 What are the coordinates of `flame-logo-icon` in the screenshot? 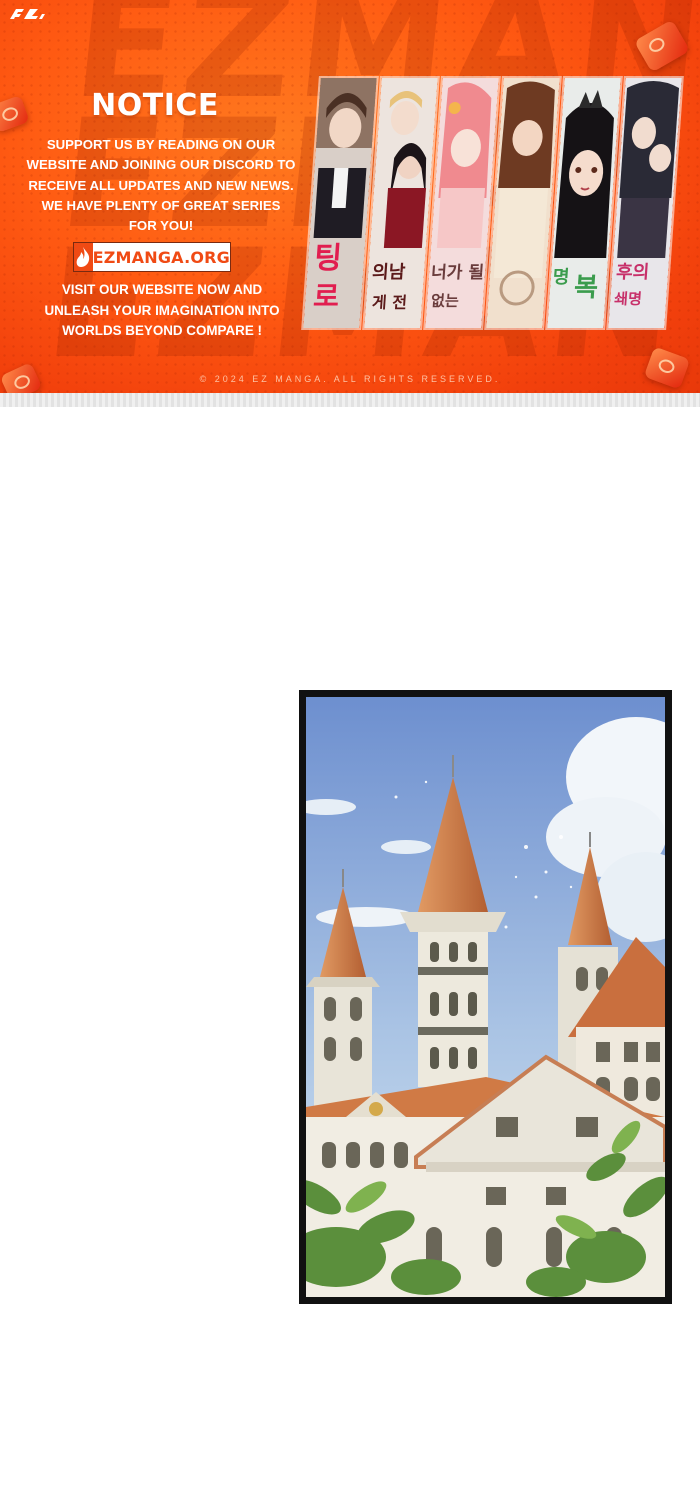 It's located at (83, 257).